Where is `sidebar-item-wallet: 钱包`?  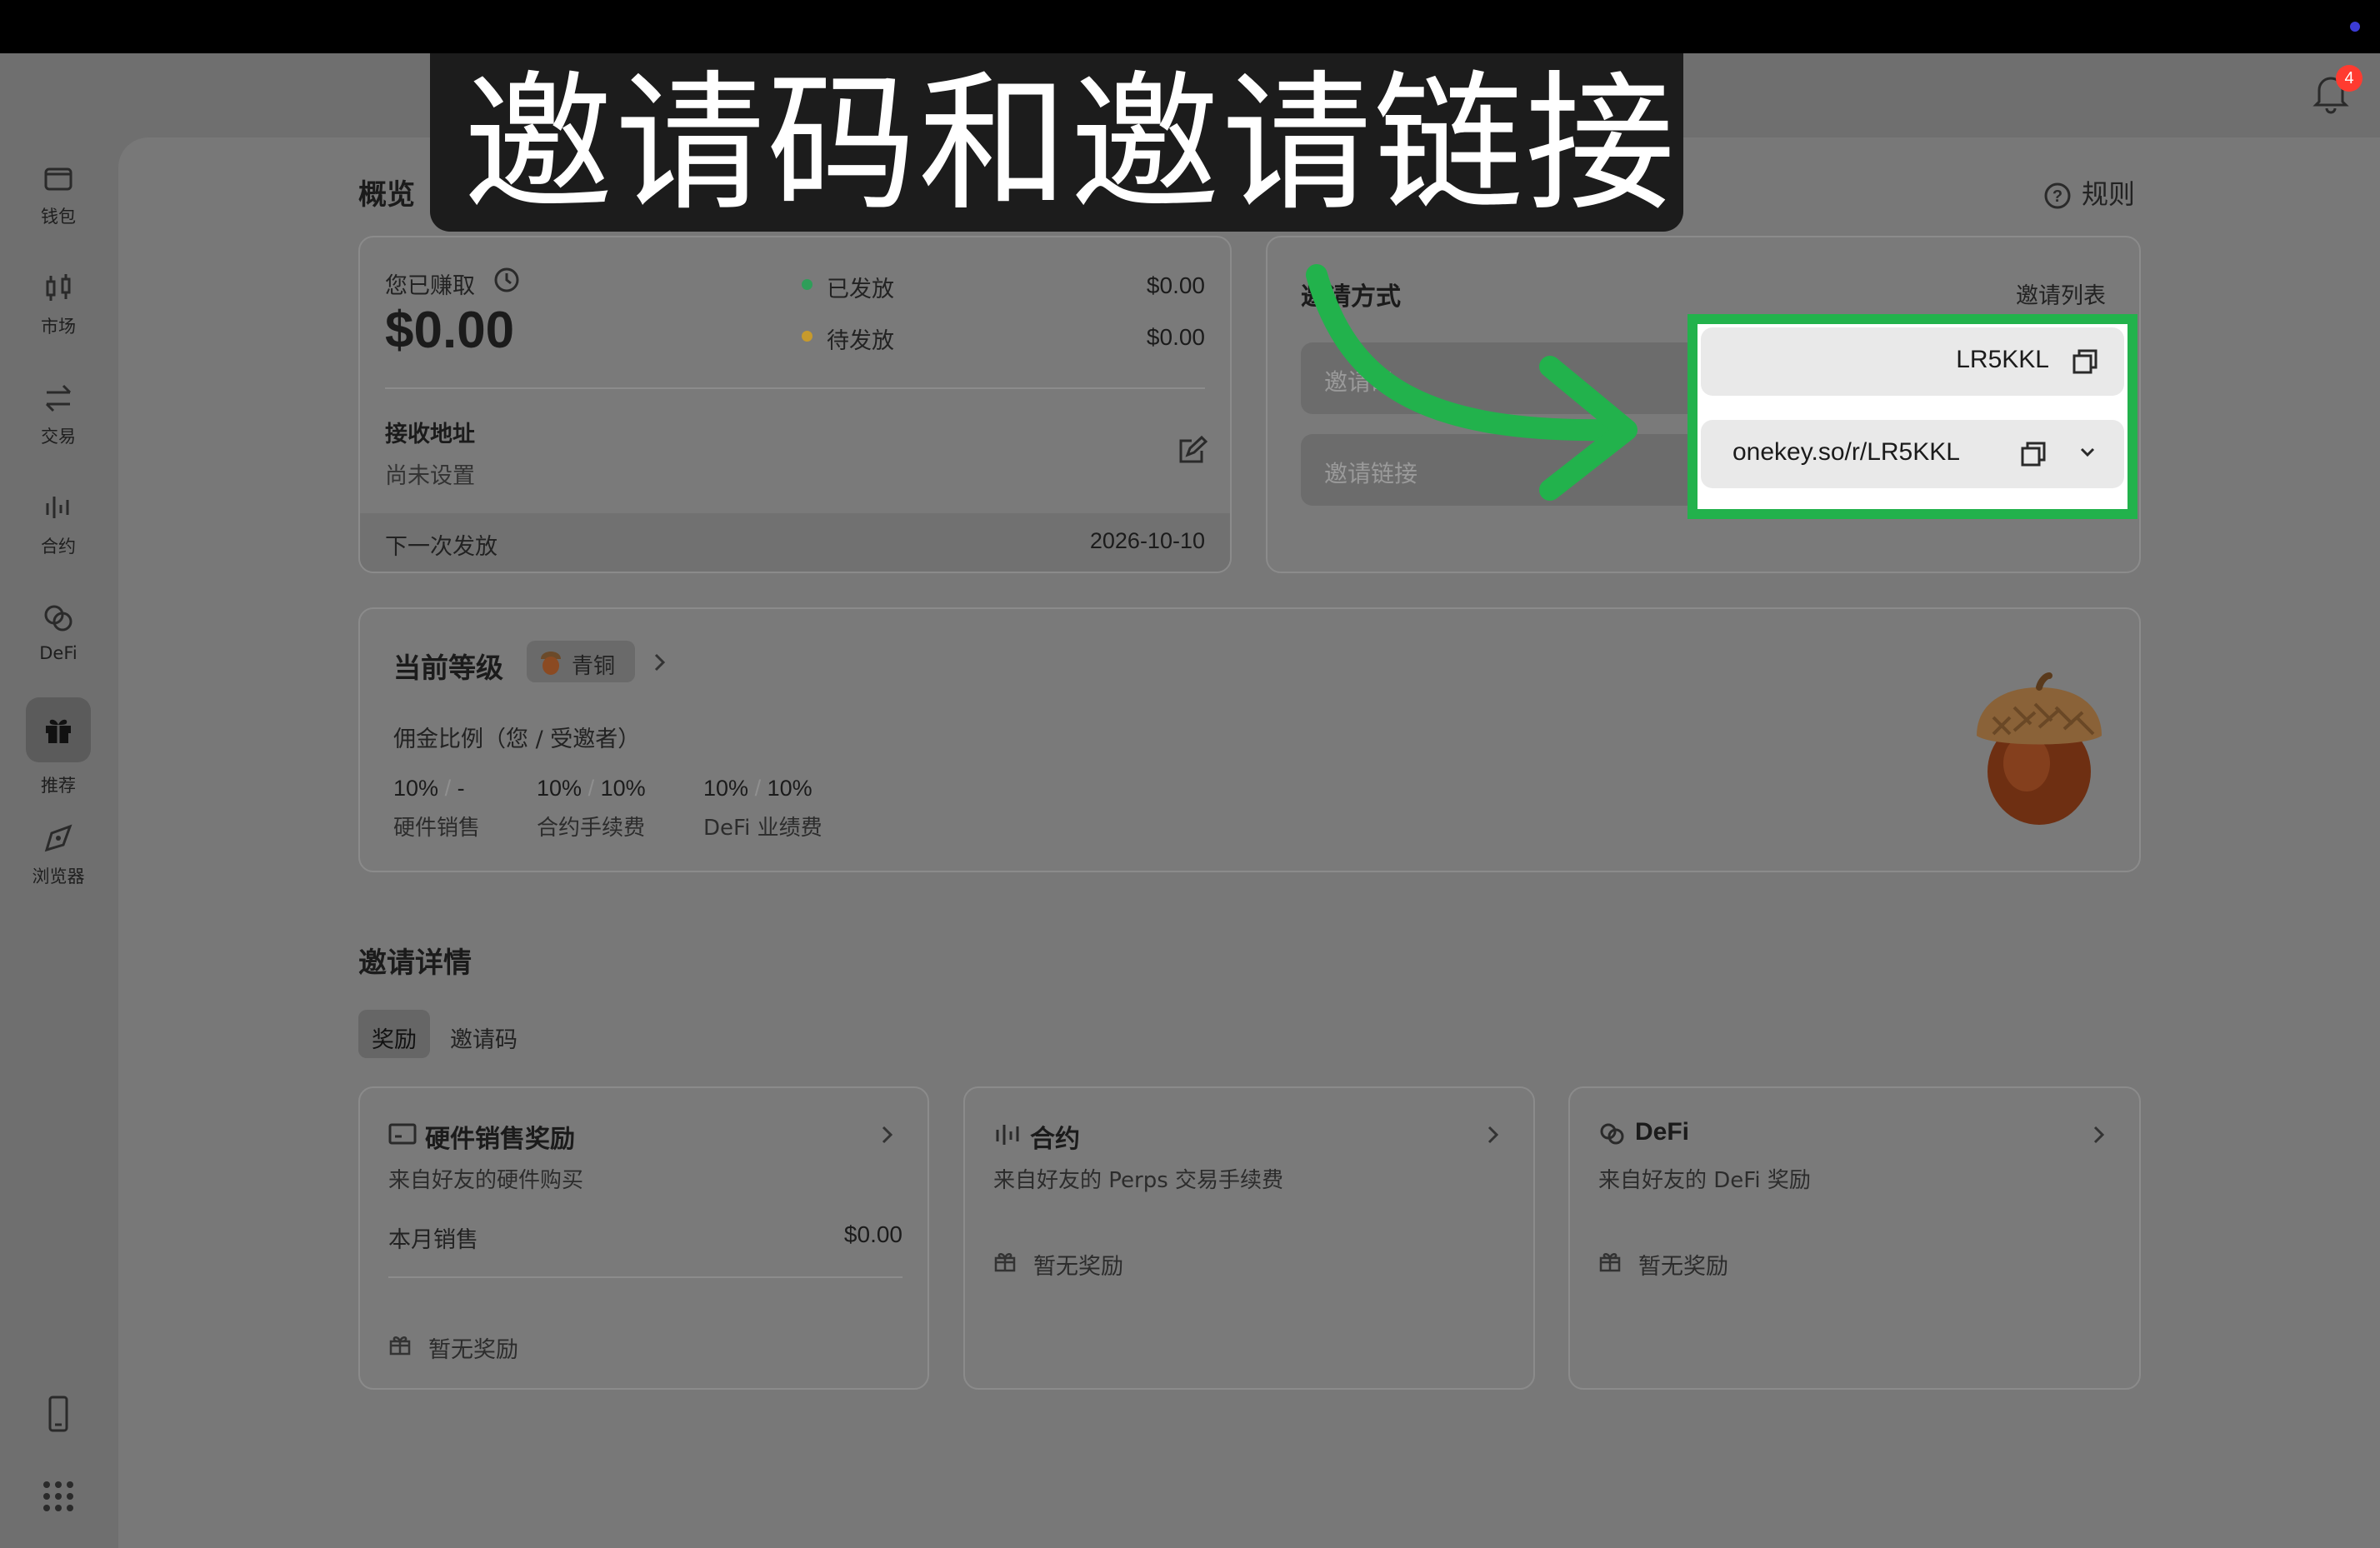
sidebar-item-wallet: 钱包 is located at coordinates (59, 195).